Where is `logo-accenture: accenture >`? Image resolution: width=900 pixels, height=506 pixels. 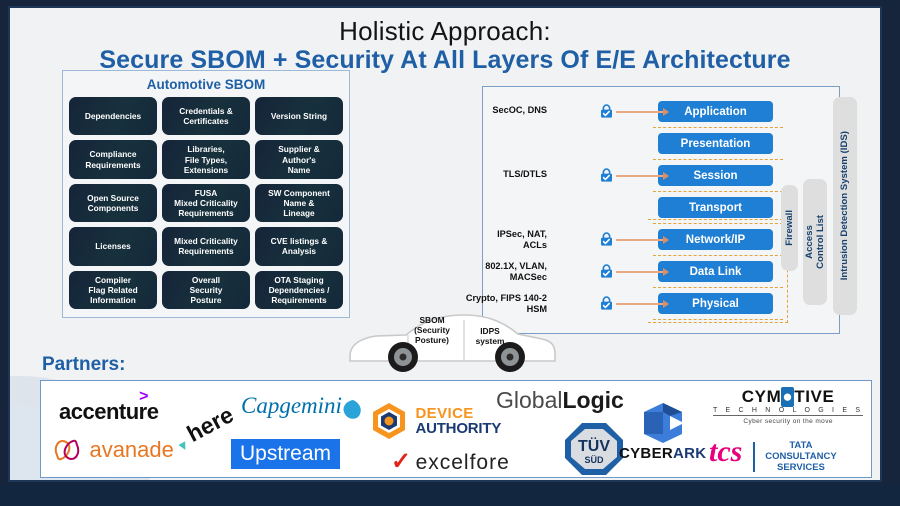 logo-accenture: accenture > is located at coordinates (109, 406).